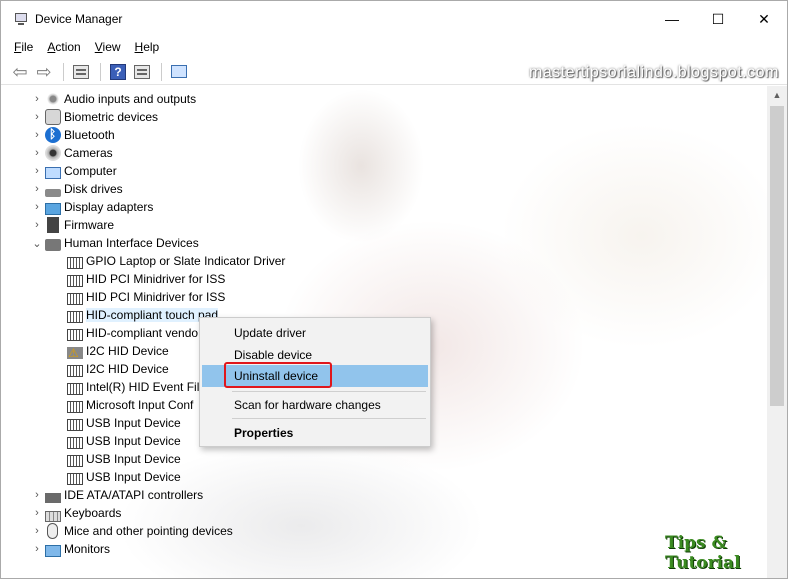 The image size is (788, 579). Describe the element at coordinates (21, 19) in the screenshot. I see `device-manager-icon` at that location.